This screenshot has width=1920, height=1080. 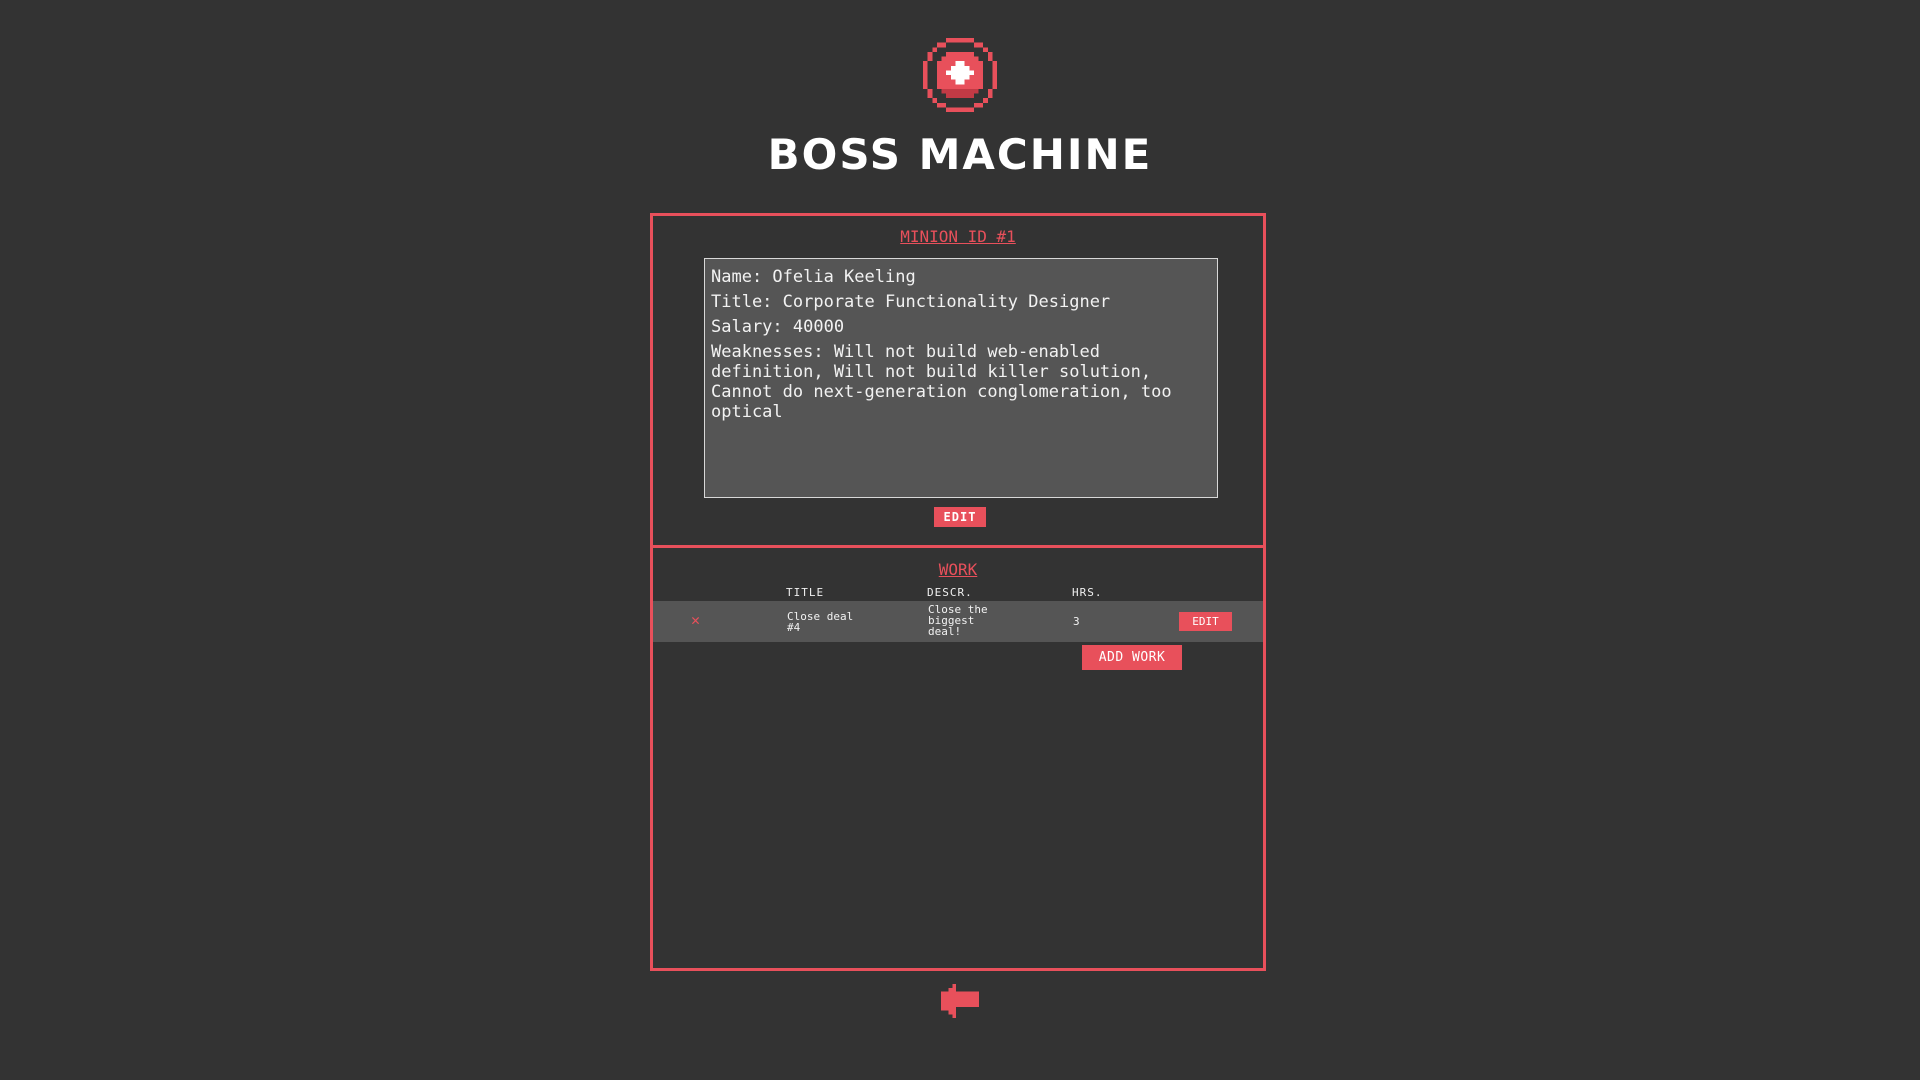 I want to click on add-work-button: ADD WORK, so click(x=1132, y=657).